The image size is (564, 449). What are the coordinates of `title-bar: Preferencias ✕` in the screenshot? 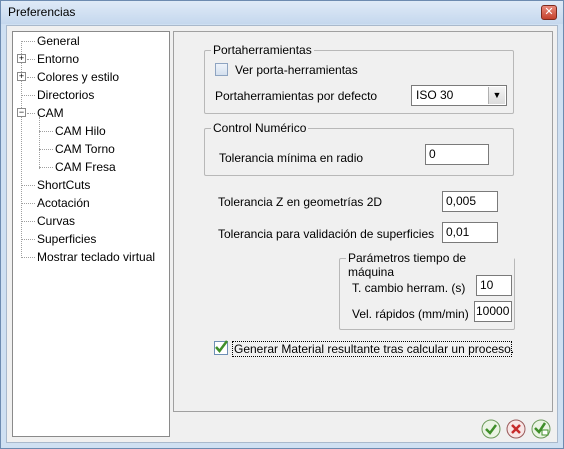 It's located at (282, 12).